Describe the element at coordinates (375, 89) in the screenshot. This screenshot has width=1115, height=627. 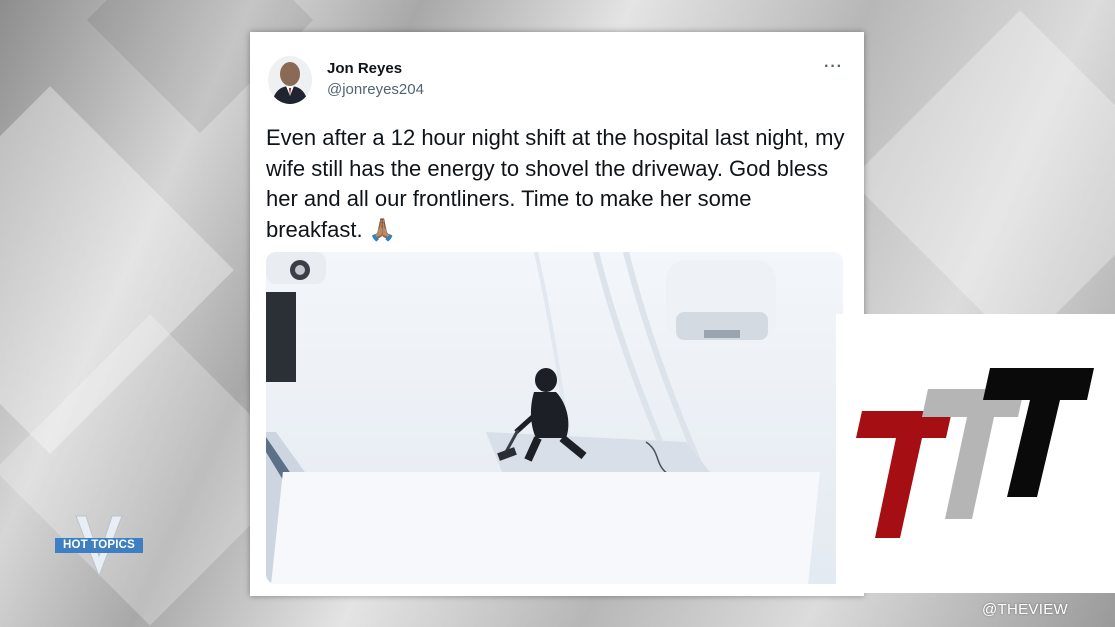
I see `author-handle: @jonreyes204` at that location.